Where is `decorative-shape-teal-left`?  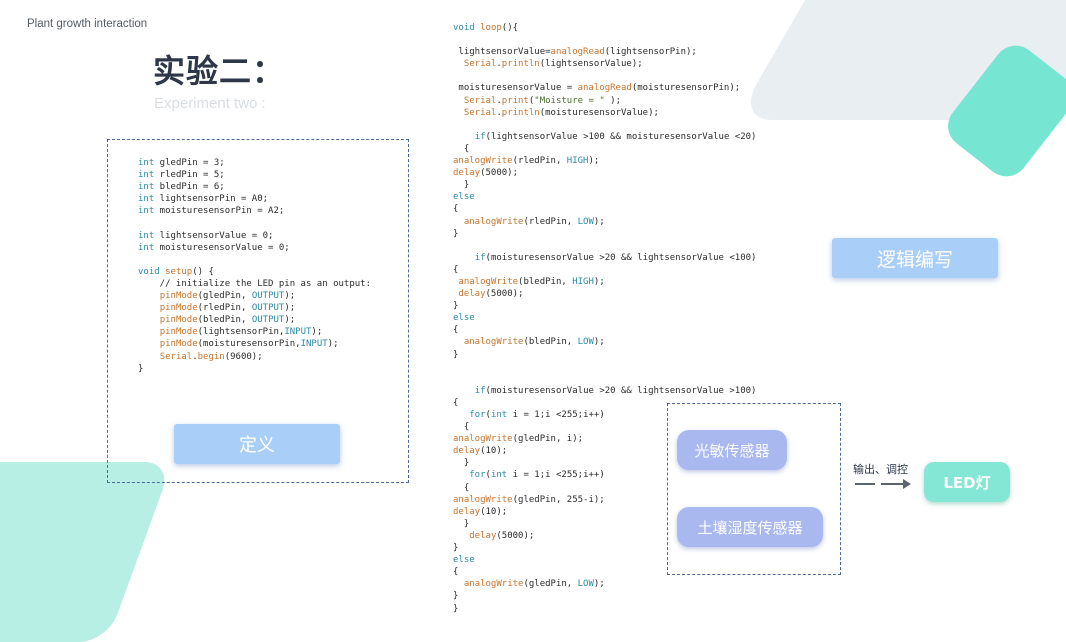 decorative-shape-teal-left is located at coordinates (86, 552).